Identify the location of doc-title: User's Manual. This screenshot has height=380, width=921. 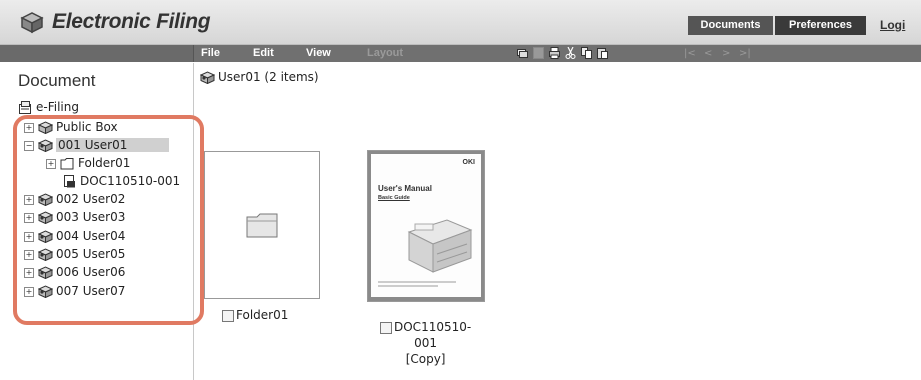
(405, 188).